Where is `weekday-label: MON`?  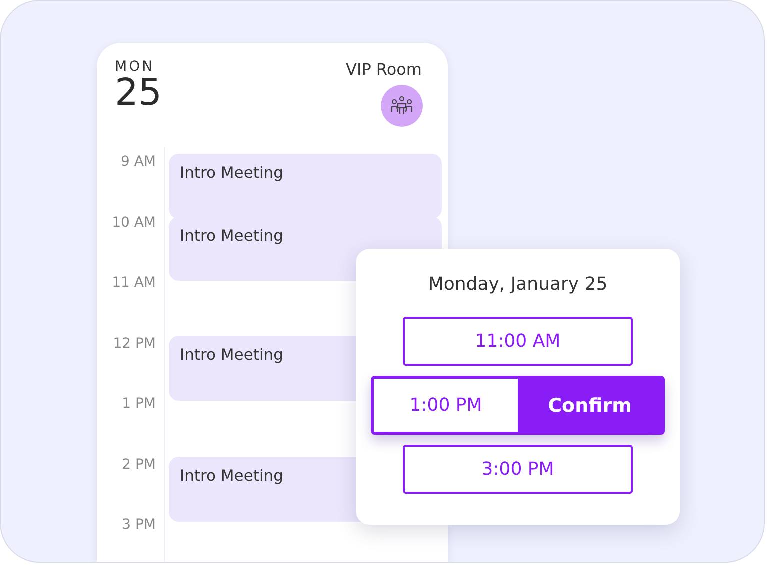
weekday-label: MON is located at coordinates (135, 67).